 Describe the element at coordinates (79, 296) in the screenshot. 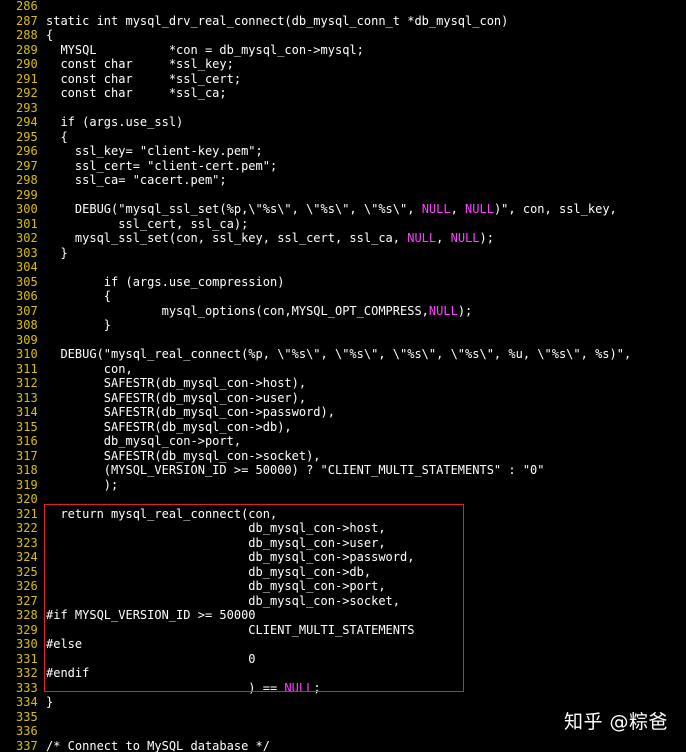

I see `code-token: {` at that location.